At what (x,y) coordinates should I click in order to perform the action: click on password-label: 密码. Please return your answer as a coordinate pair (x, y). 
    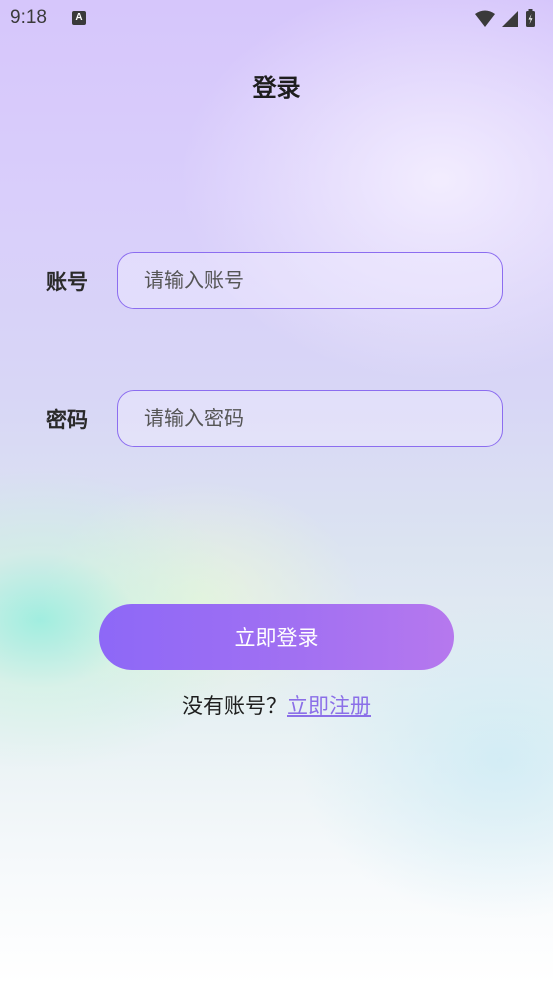
    Looking at the image, I should click on (67, 420).